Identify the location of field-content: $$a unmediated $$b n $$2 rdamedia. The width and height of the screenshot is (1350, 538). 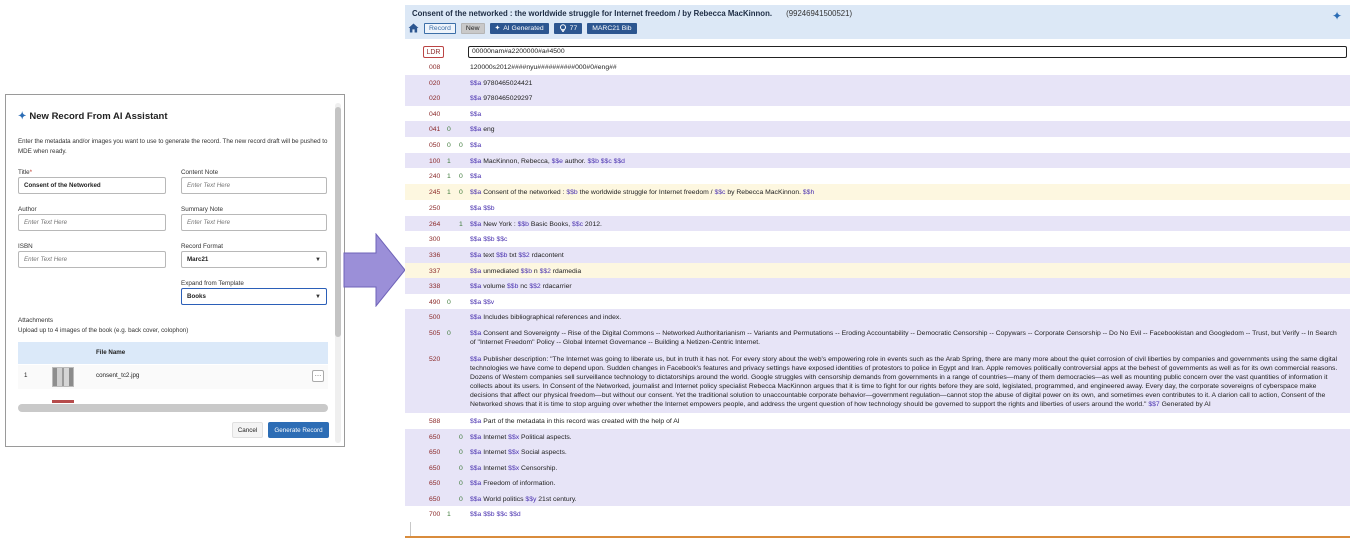
(905, 271).